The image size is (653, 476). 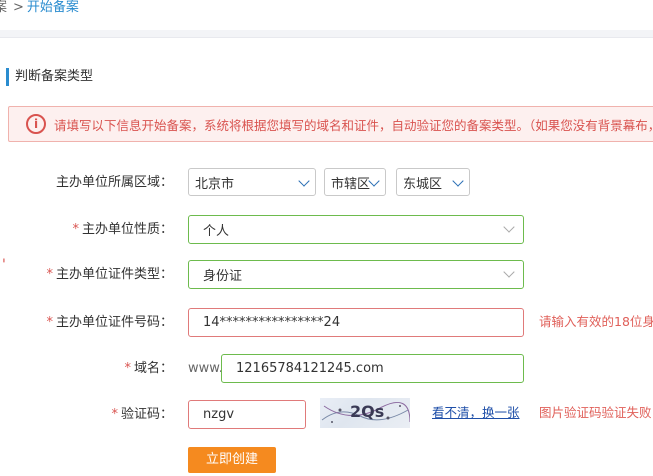 What do you see at coordinates (596, 321) in the screenshot?
I see `cert-no-error: 请输入有效的18位身份` at bounding box center [596, 321].